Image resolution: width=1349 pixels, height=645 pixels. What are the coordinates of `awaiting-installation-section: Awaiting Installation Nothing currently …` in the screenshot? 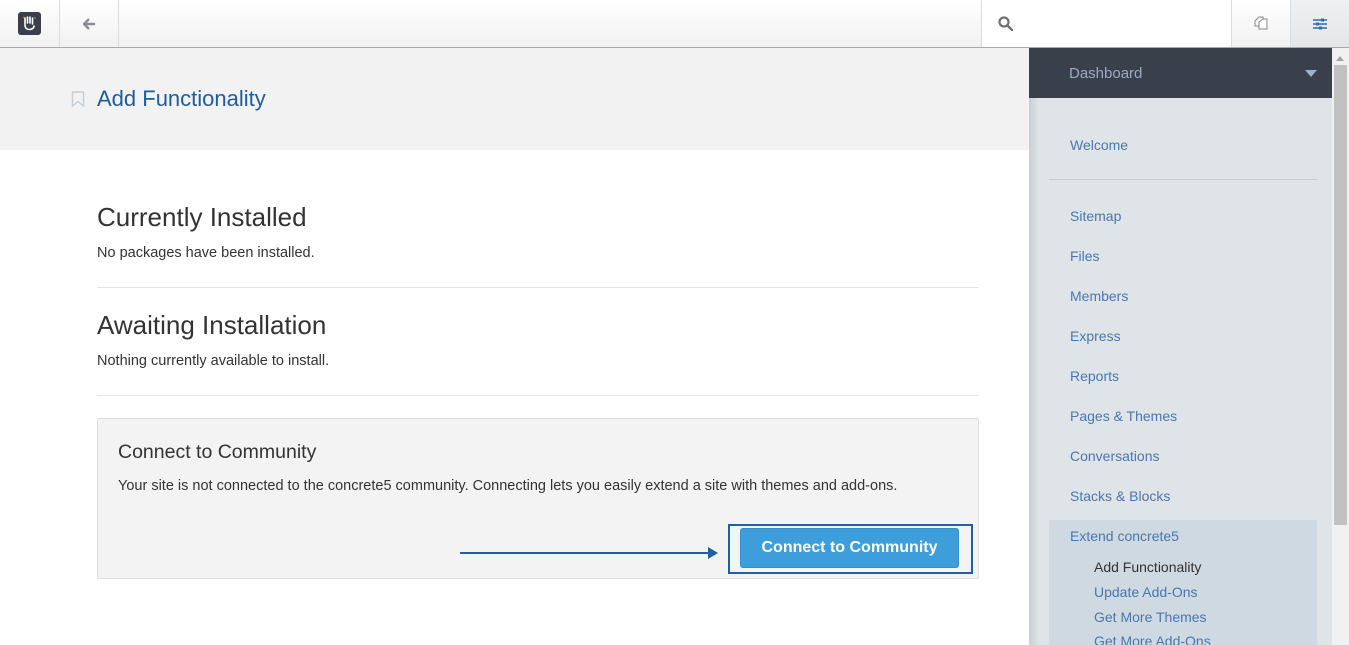 It's located at (538, 339).